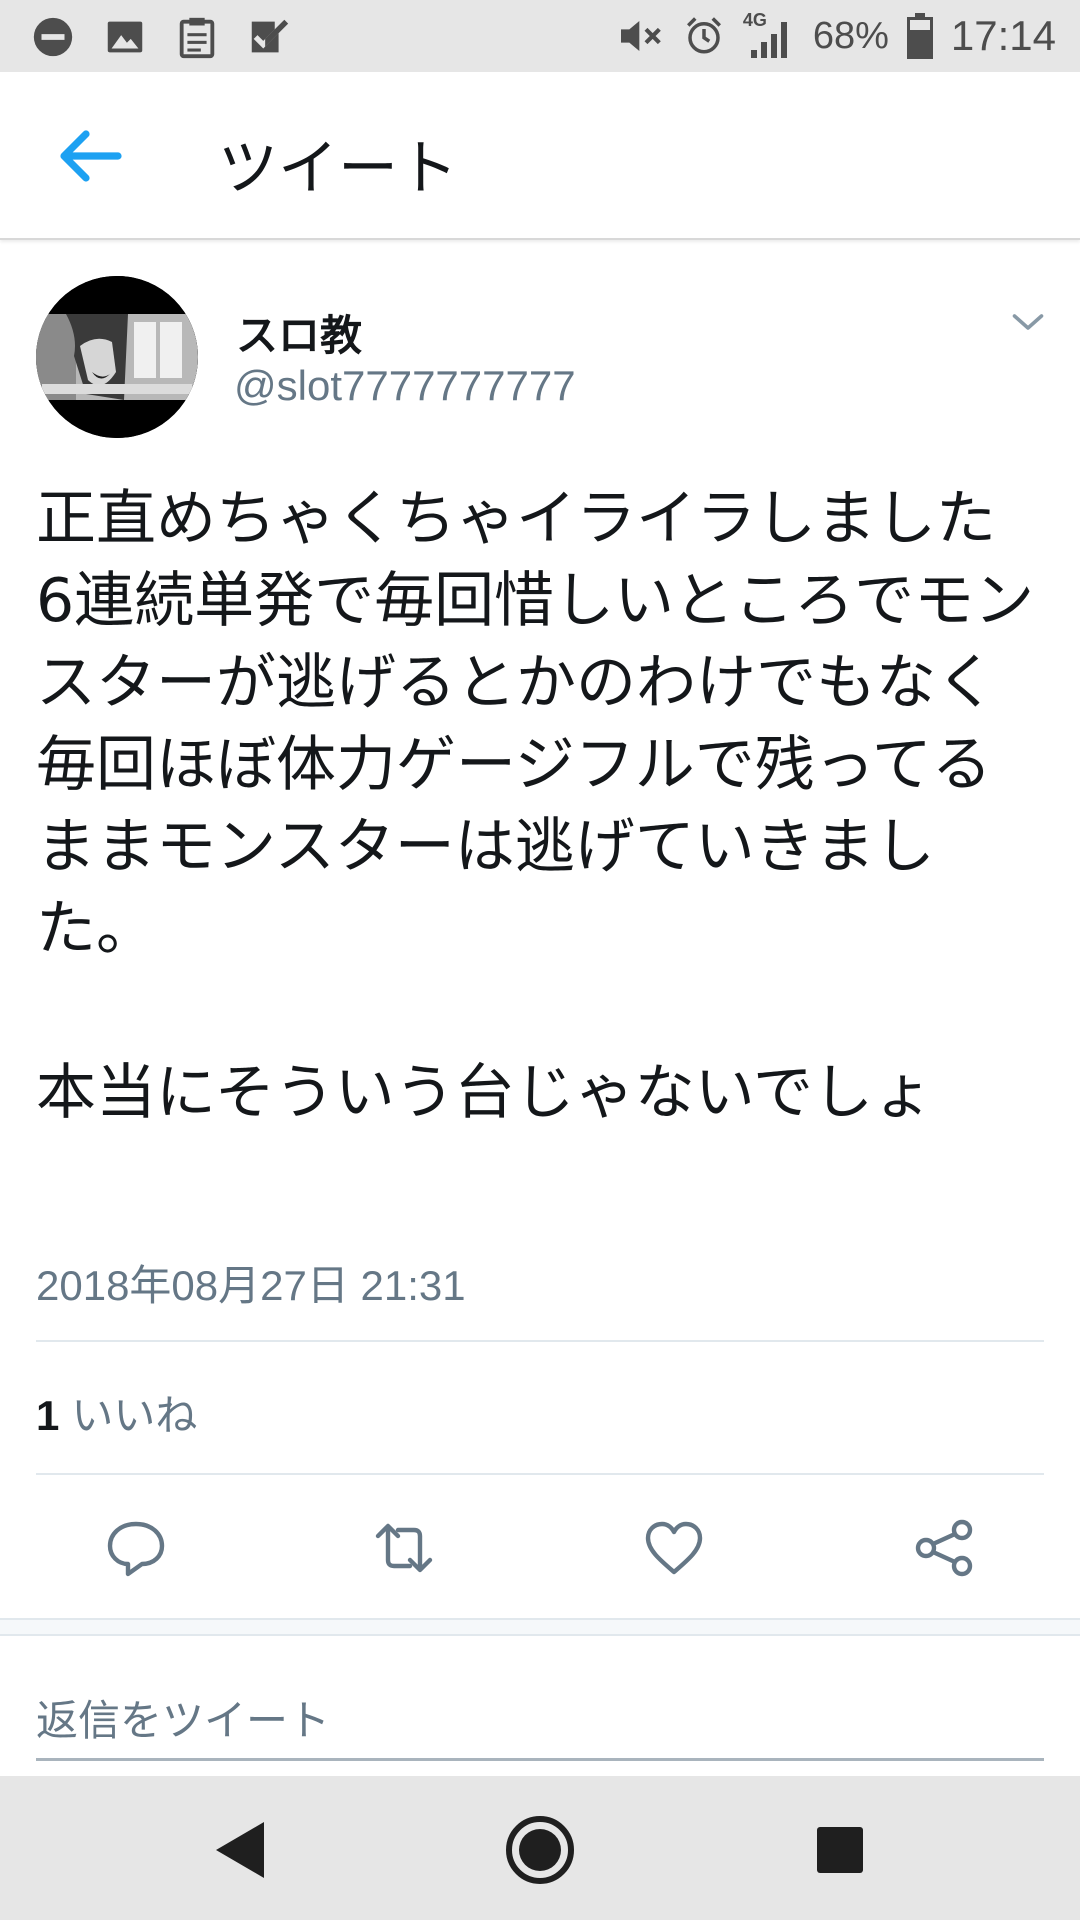 Image resolution: width=1080 pixels, height=1920 pixels. Describe the element at coordinates (270, 36) in the screenshot. I see `task-check-icon` at that location.